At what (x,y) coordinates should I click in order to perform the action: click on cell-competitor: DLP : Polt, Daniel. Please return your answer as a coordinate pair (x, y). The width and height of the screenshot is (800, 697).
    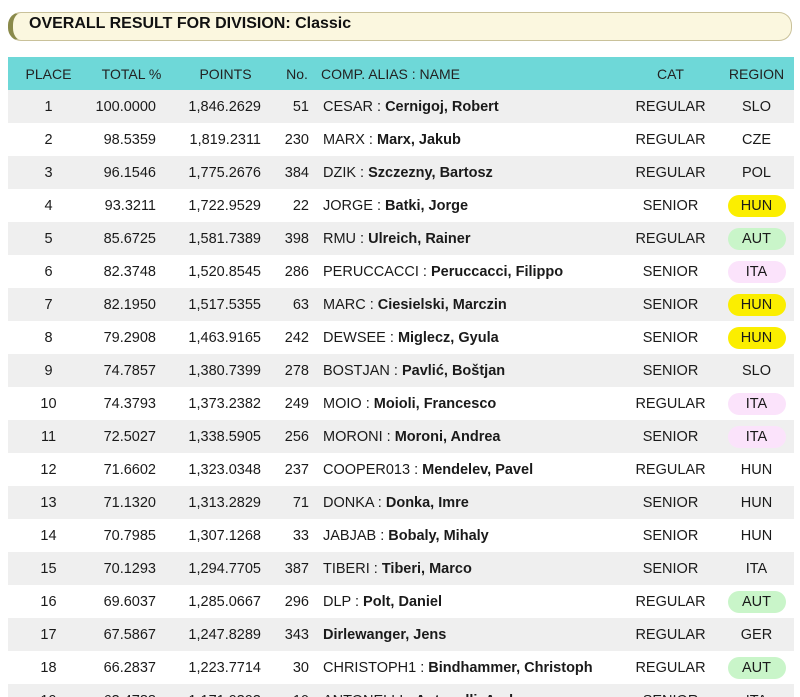
    Looking at the image, I should click on (469, 601).